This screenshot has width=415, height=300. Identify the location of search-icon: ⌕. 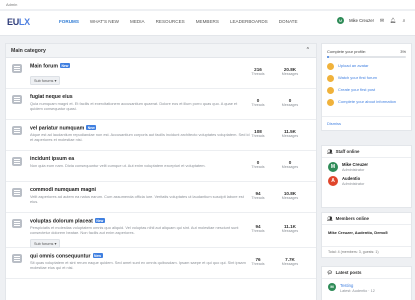
(404, 21).